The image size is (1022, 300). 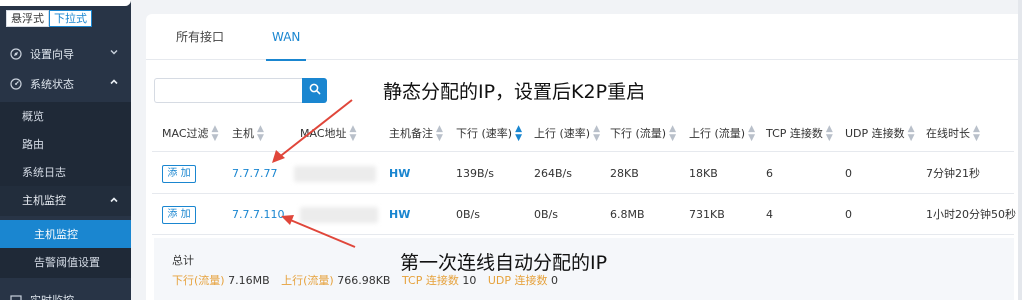 What do you see at coordinates (52, 84) in the screenshot?
I see `sidebar-group-label: 系统状态` at bounding box center [52, 84].